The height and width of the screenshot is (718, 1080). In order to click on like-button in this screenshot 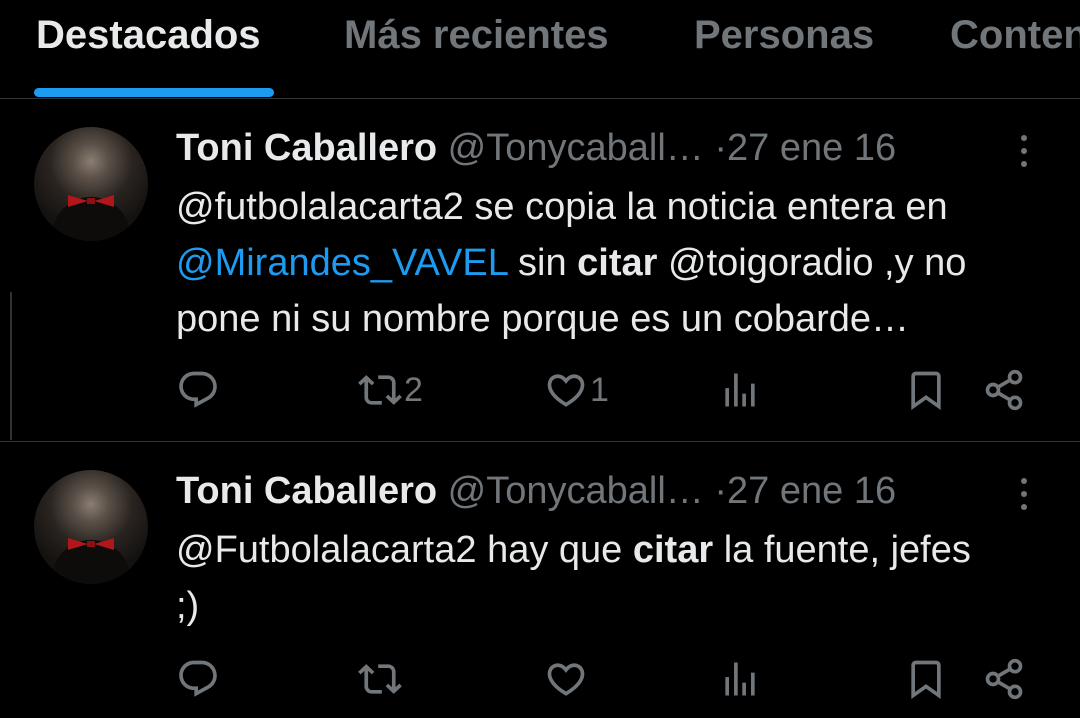, I will do `click(566, 679)`.